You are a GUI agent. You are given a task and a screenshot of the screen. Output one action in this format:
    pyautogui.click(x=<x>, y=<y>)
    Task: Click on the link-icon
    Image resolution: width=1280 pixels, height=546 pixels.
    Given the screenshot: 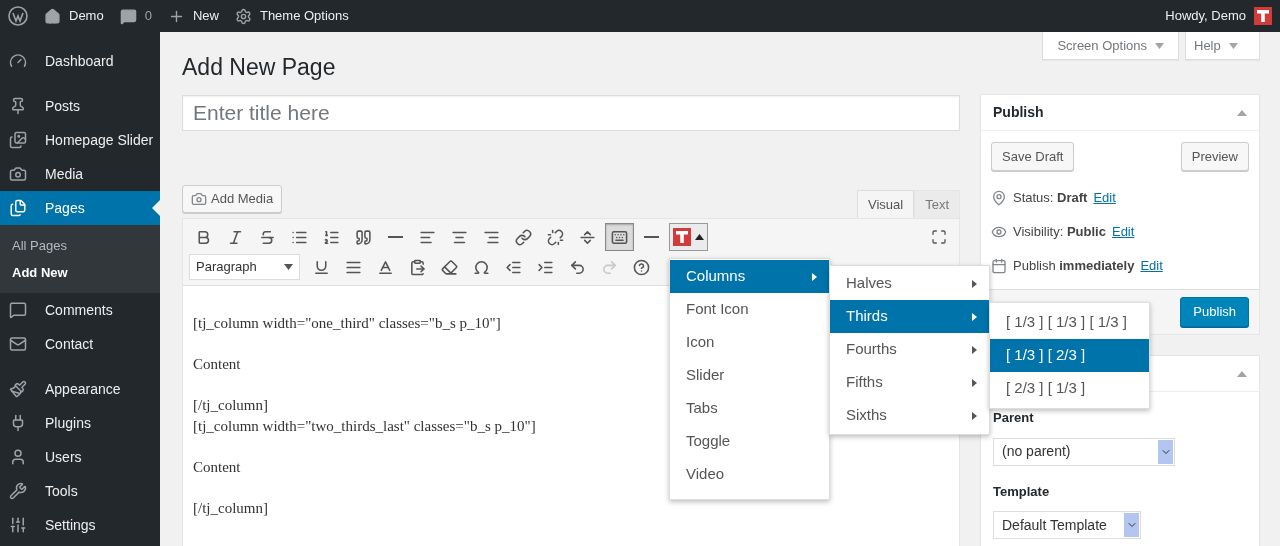 What is the action you would take?
    pyautogui.click(x=523, y=237)
    